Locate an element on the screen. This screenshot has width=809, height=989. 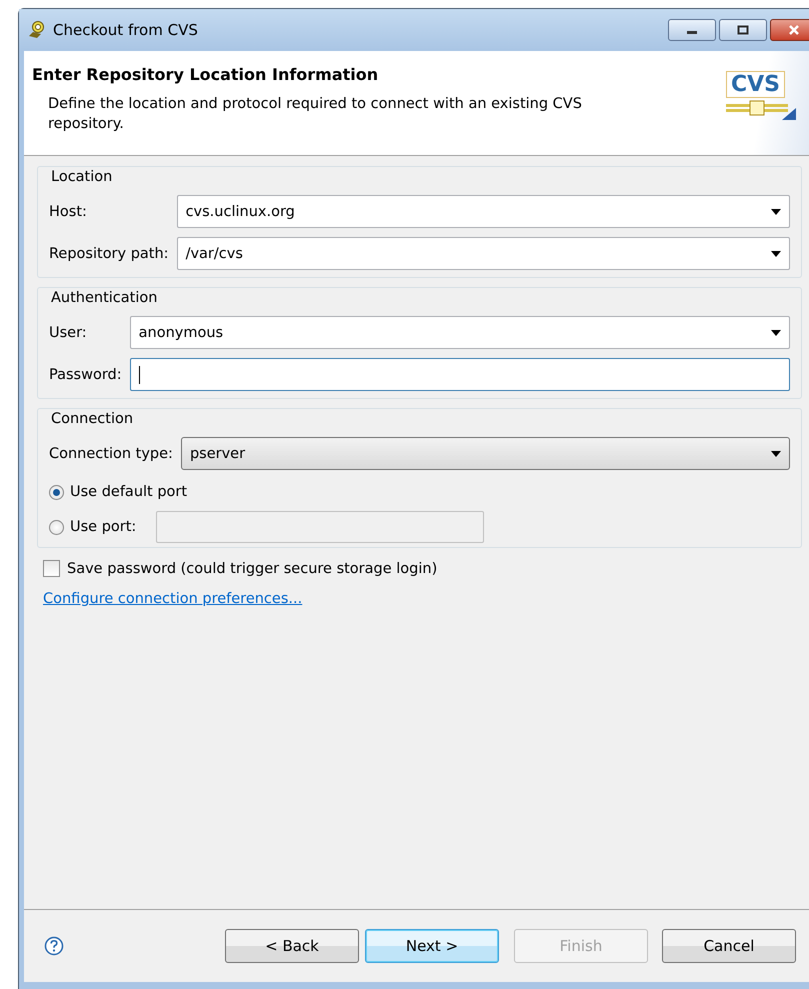
checkbox is located at coordinates (51, 568).